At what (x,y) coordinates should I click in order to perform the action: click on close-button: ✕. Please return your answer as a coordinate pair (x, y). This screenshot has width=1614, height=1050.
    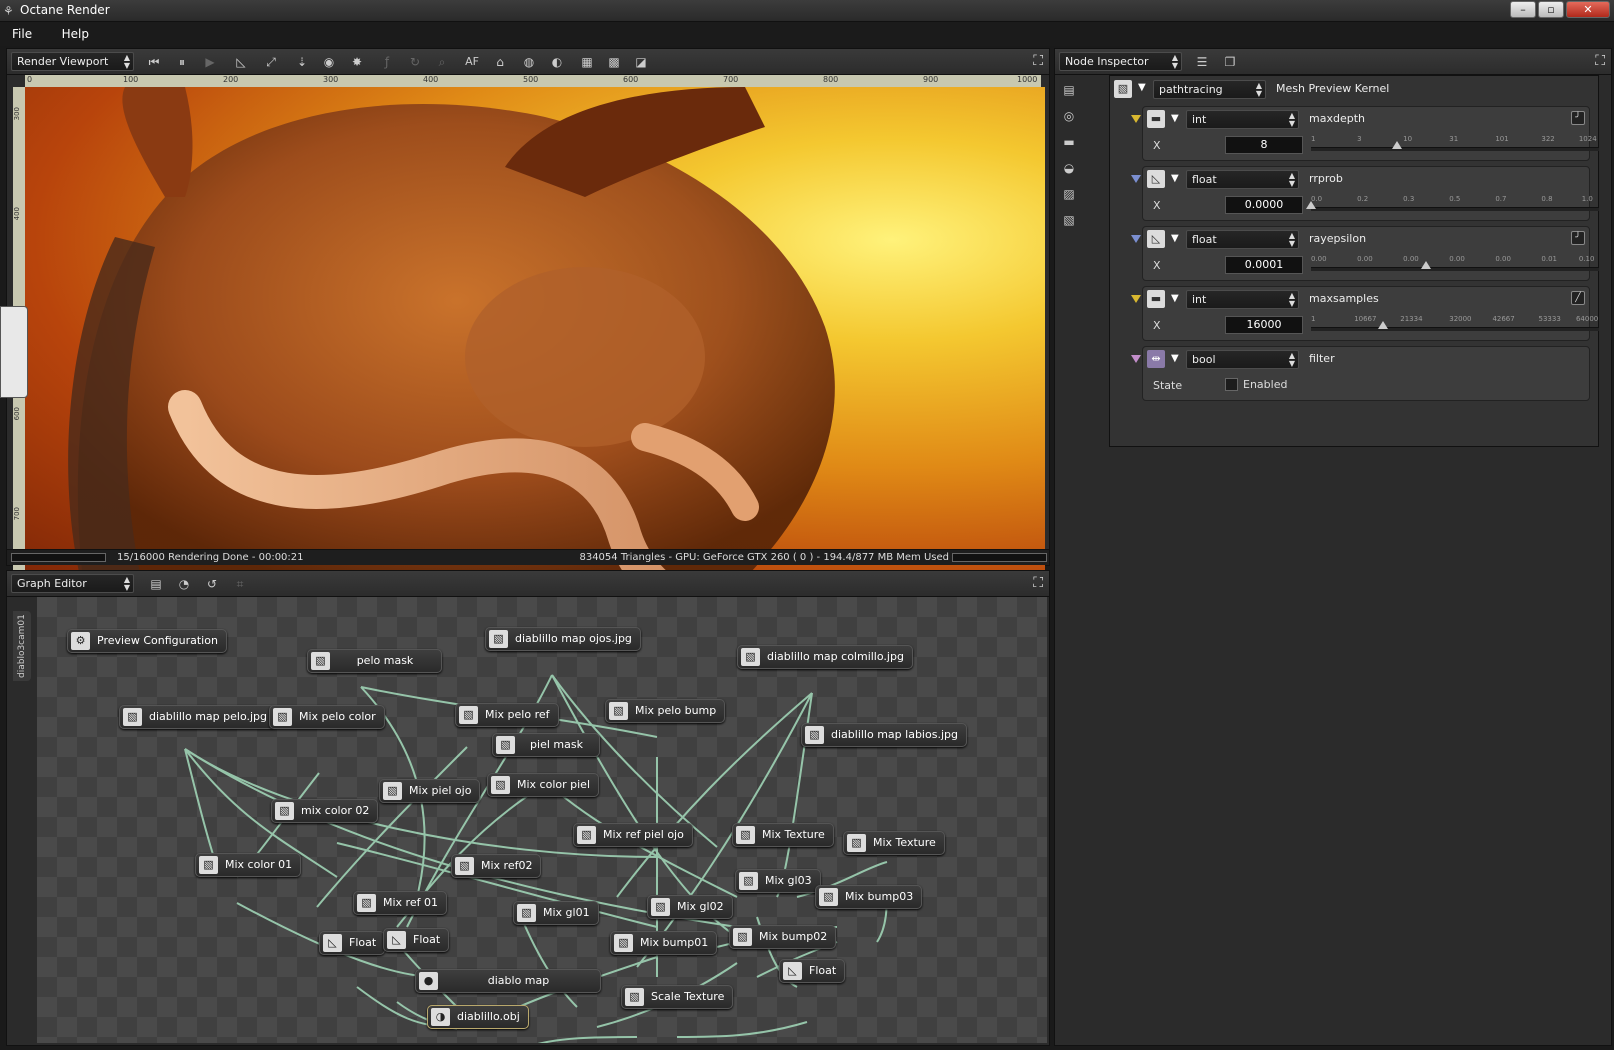
    Looking at the image, I should click on (1588, 9).